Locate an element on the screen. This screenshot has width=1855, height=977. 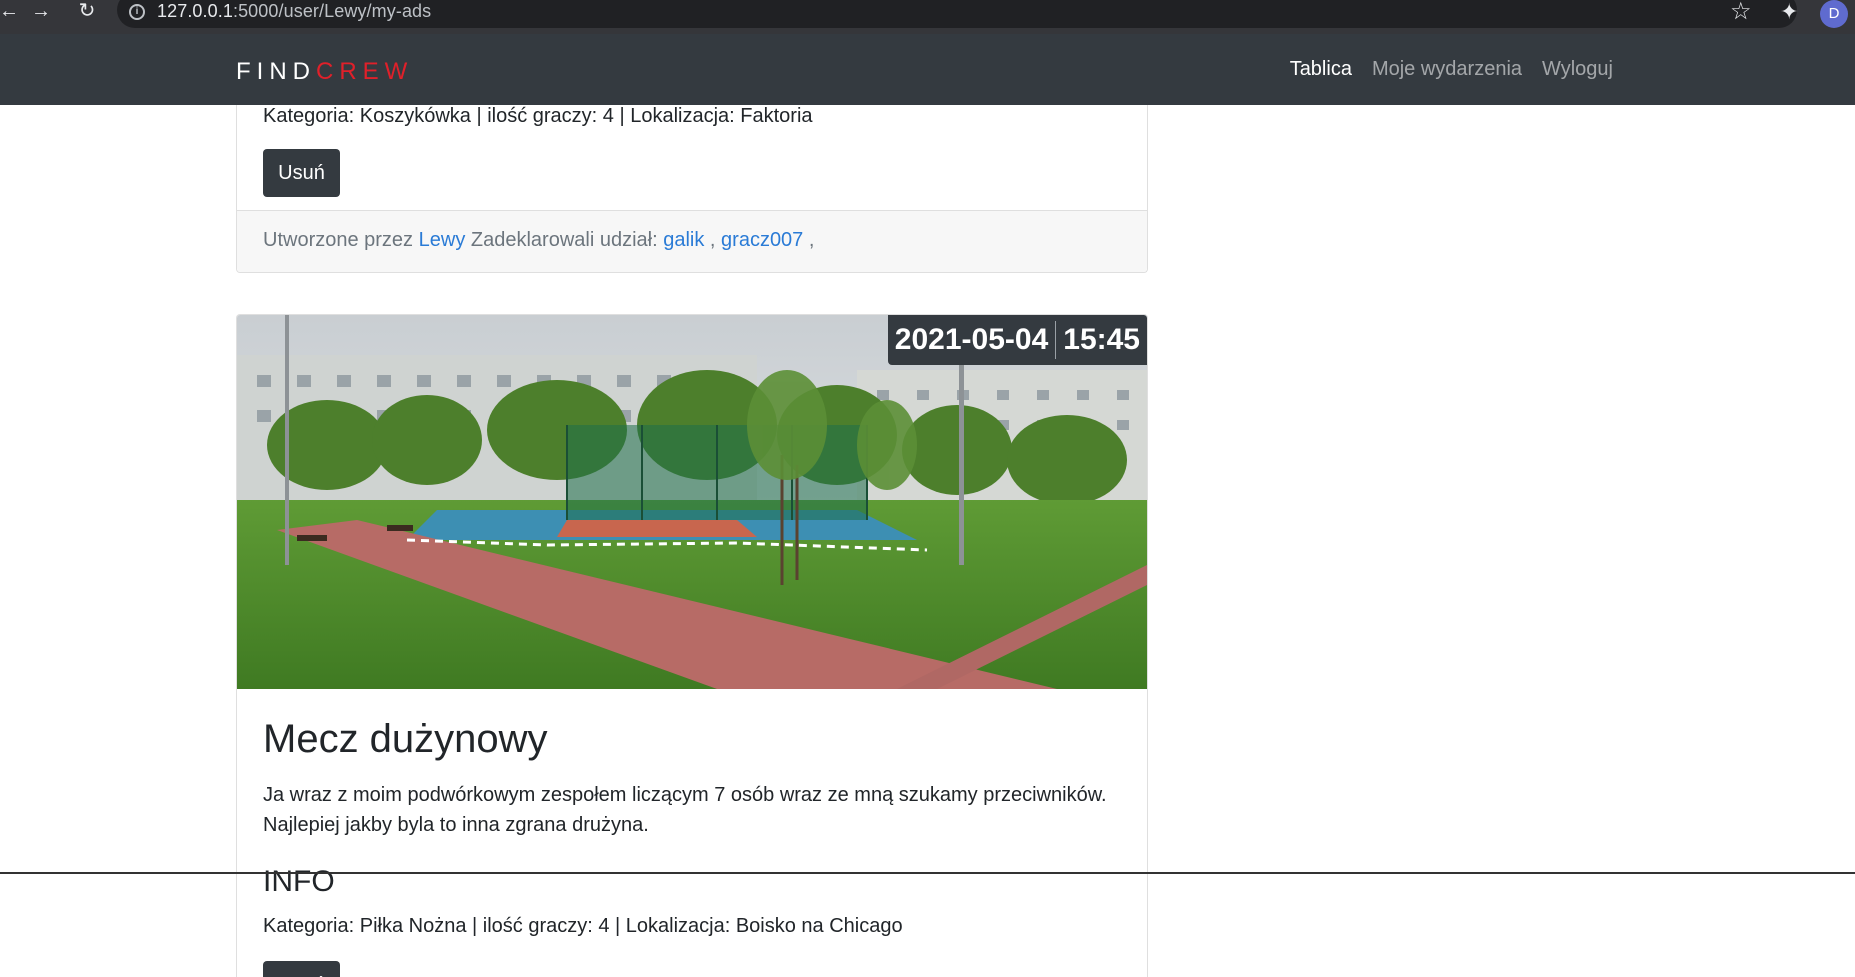
address-bar: i 127.0.0.1:5000/user/Lewy/my-ads is located at coordinates (957, 14).